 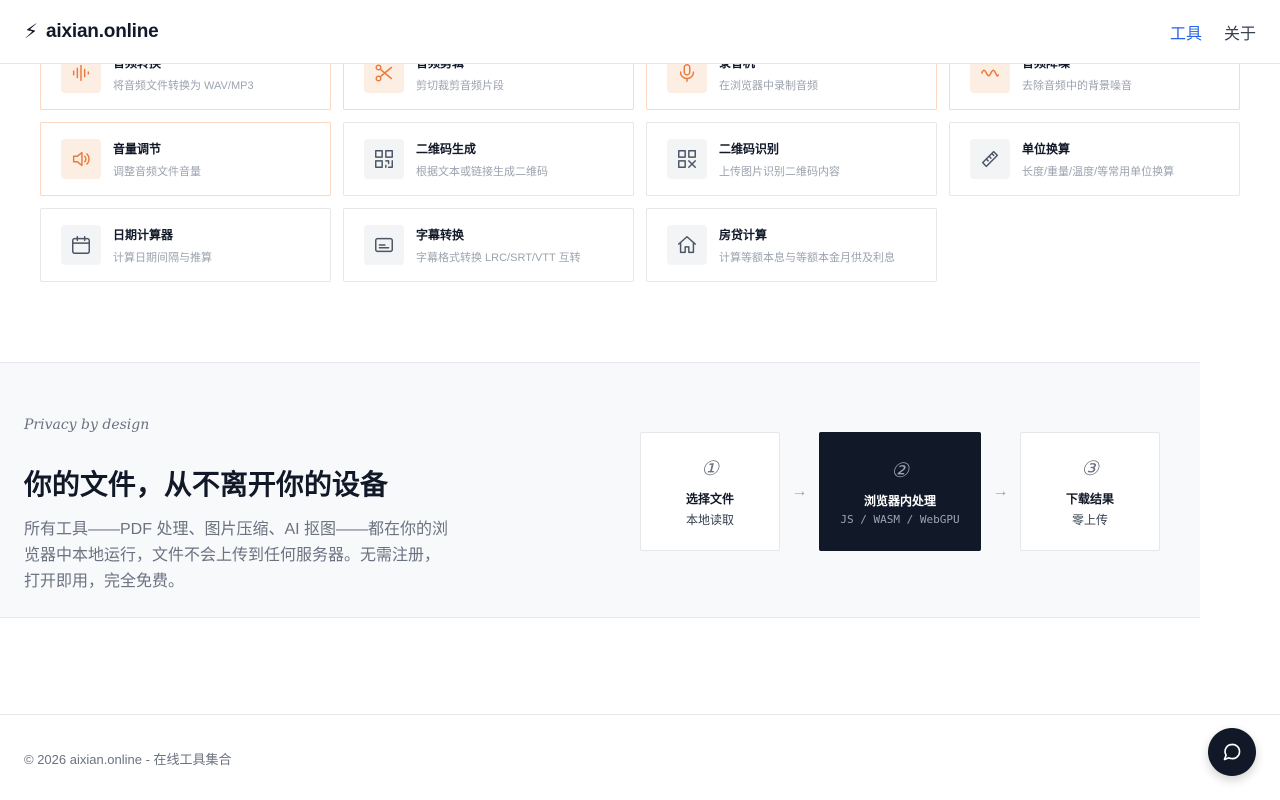 I want to click on nav-link-about: 关于, so click(x=1240, y=32).